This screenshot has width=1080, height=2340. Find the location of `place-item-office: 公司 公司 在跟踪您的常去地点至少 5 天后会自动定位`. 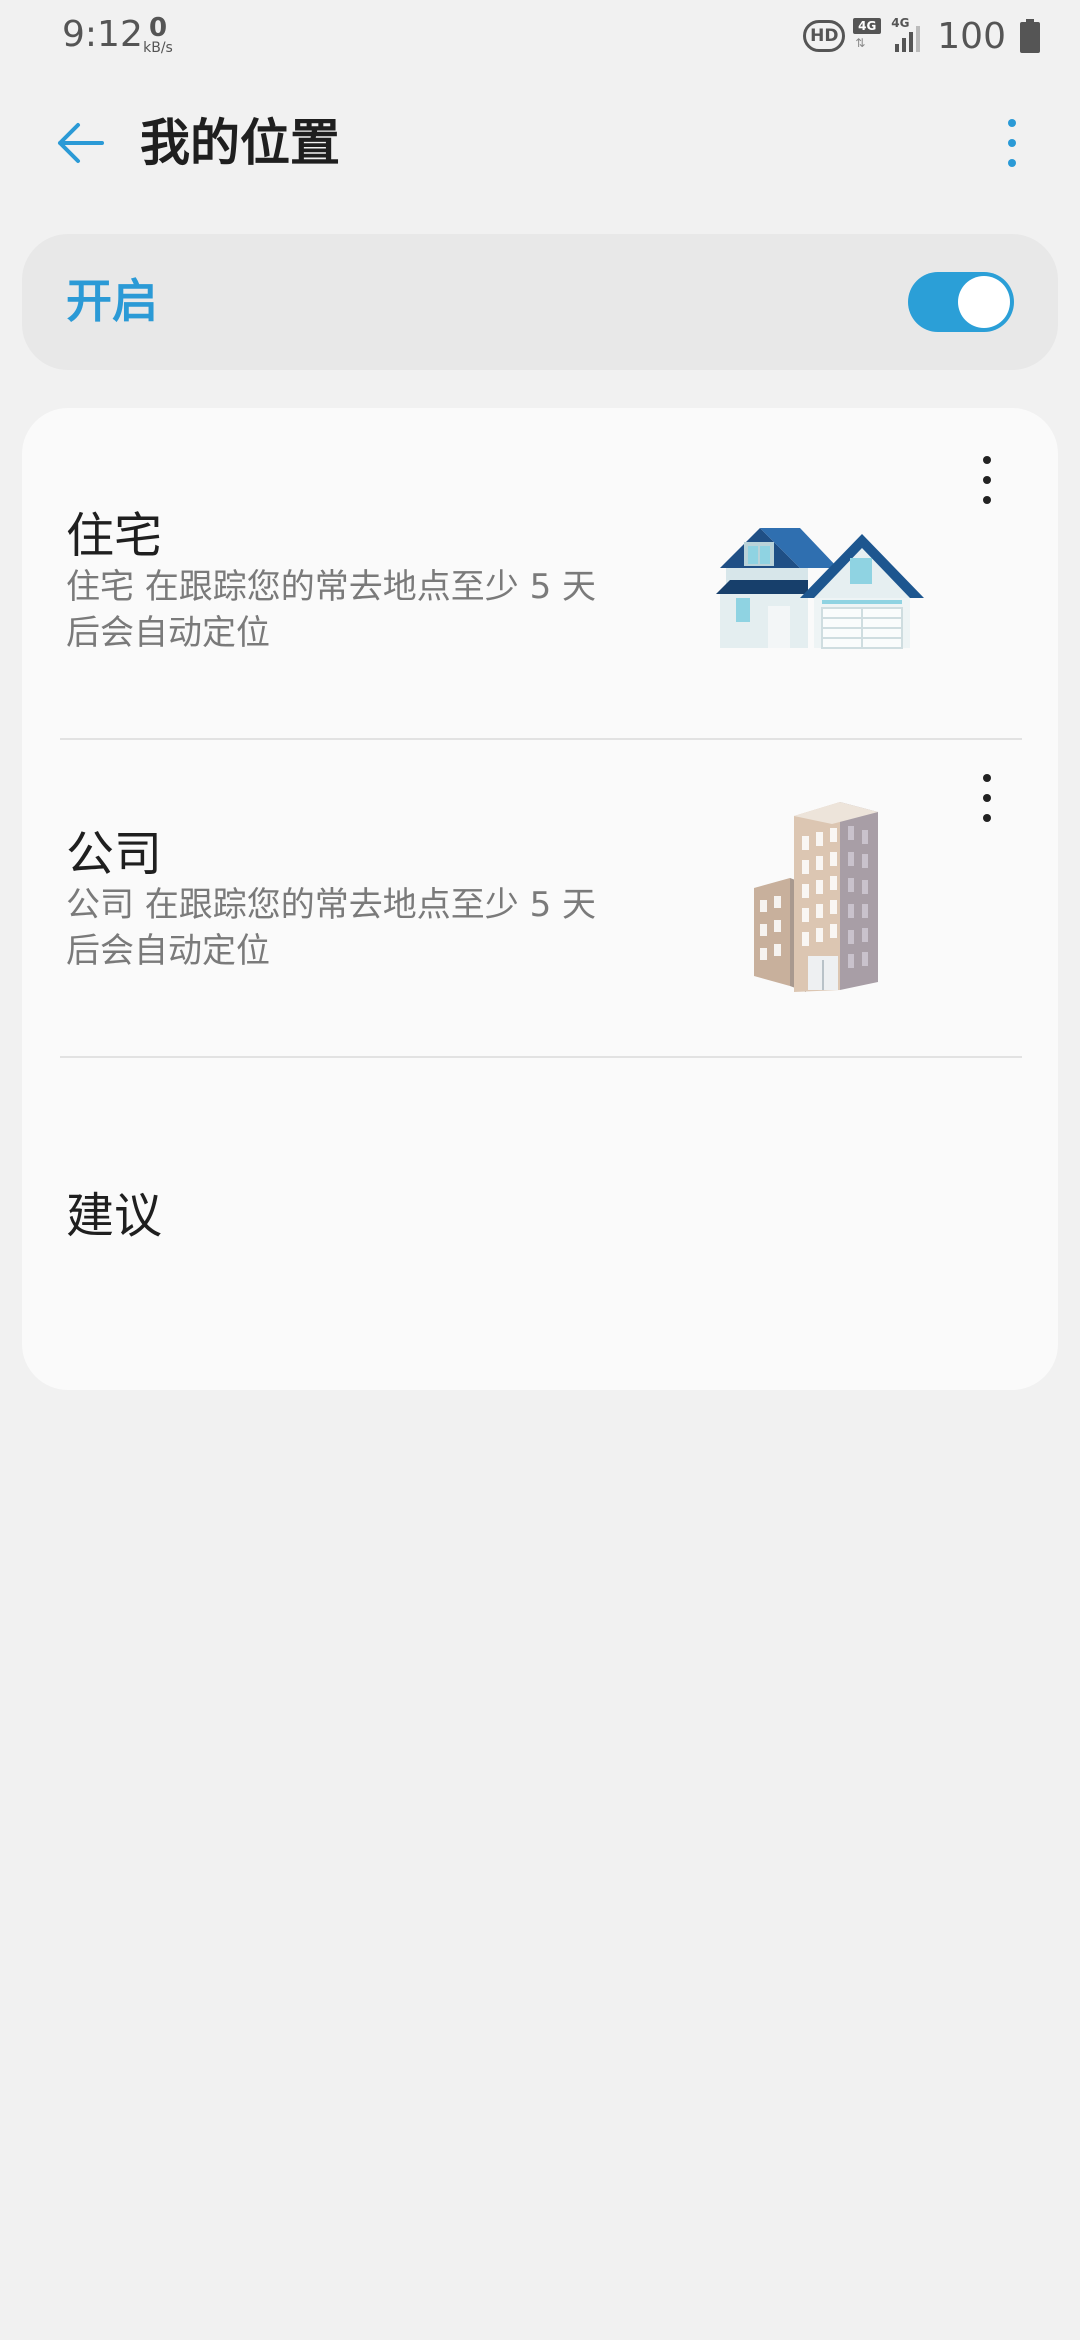

place-item-office: 公司 公司 在跟踪您的常去地点至少 5 天后会自动定位 is located at coordinates (540, 884).